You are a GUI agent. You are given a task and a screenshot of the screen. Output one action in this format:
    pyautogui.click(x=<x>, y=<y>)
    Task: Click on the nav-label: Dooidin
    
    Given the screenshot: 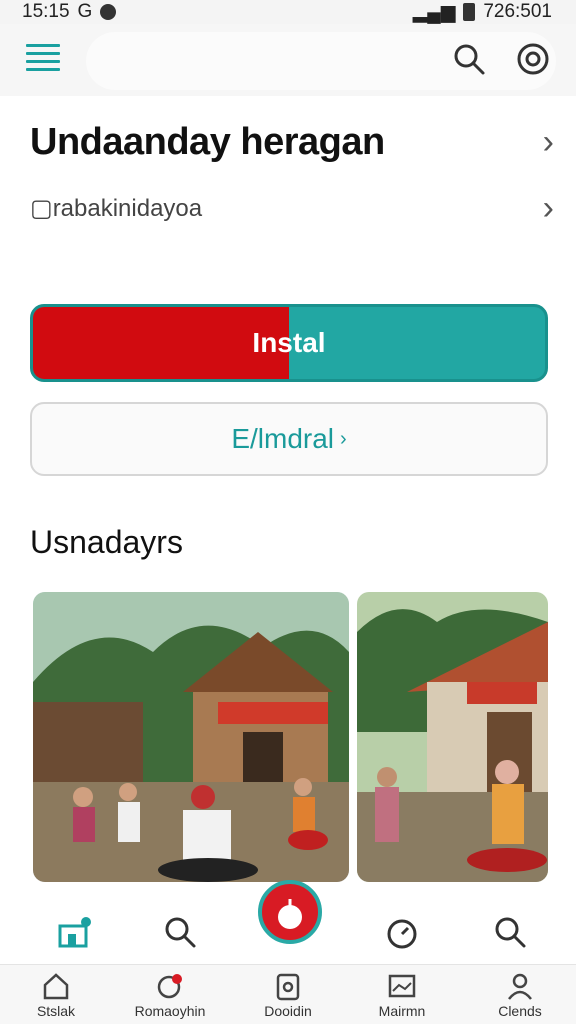 What is the action you would take?
    pyautogui.click(x=288, y=1011)
    